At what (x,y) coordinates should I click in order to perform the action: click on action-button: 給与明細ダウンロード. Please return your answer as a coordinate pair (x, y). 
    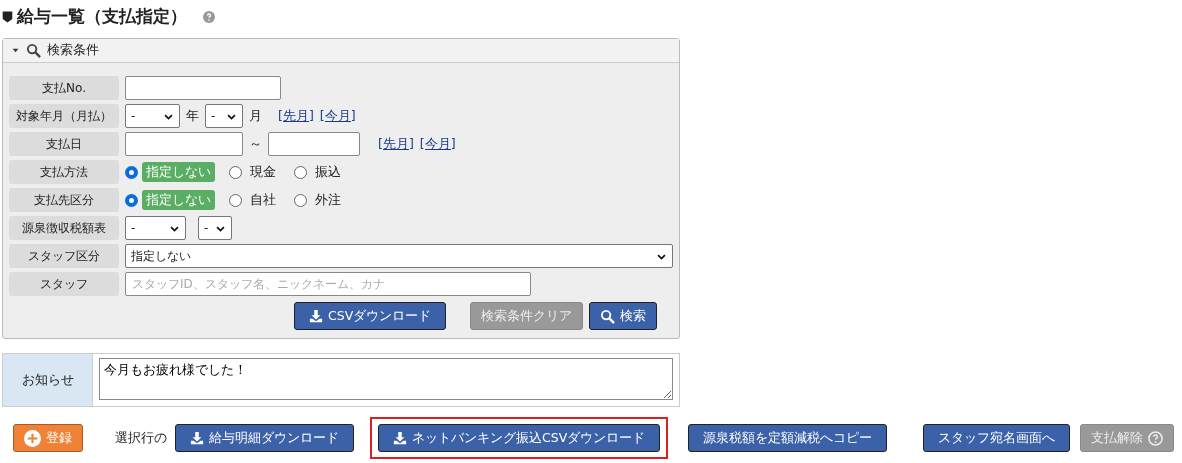
    Looking at the image, I should click on (264, 438).